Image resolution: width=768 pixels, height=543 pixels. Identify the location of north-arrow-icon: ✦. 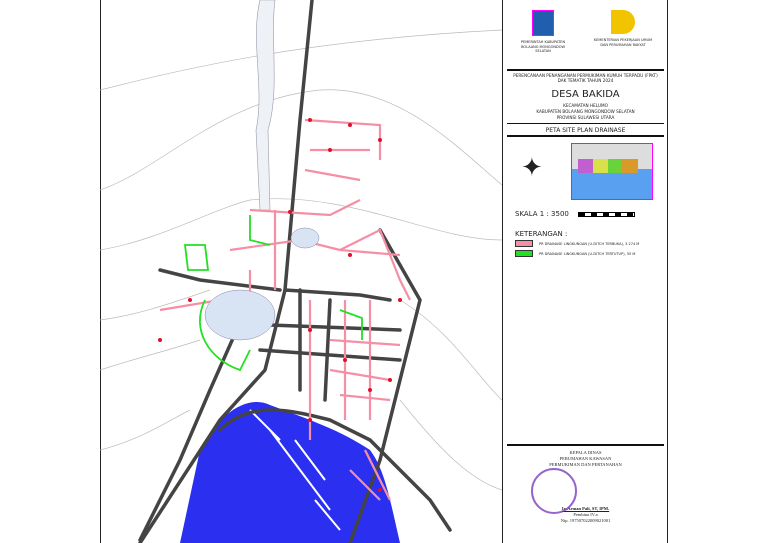
(532, 168).